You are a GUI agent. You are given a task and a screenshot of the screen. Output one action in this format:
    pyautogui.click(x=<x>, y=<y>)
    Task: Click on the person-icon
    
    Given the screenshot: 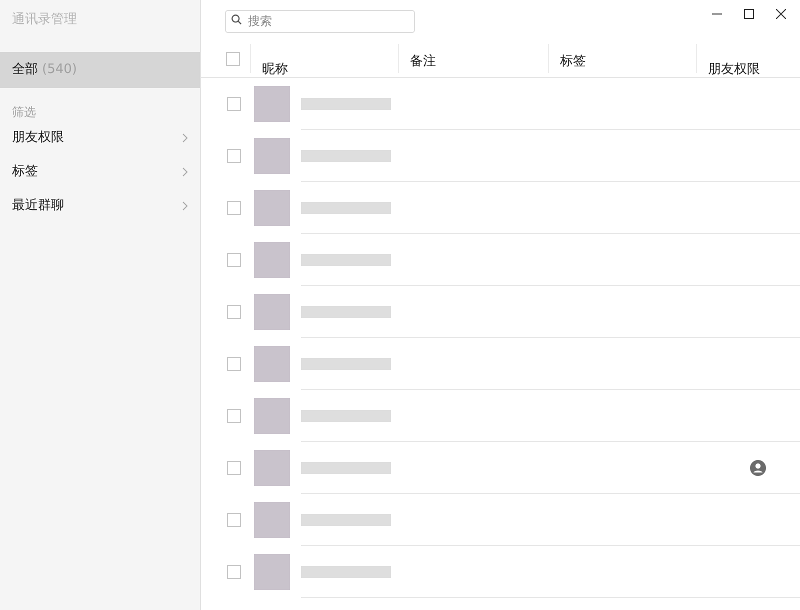 What is the action you would take?
    pyautogui.click(x=758, y=468)
    